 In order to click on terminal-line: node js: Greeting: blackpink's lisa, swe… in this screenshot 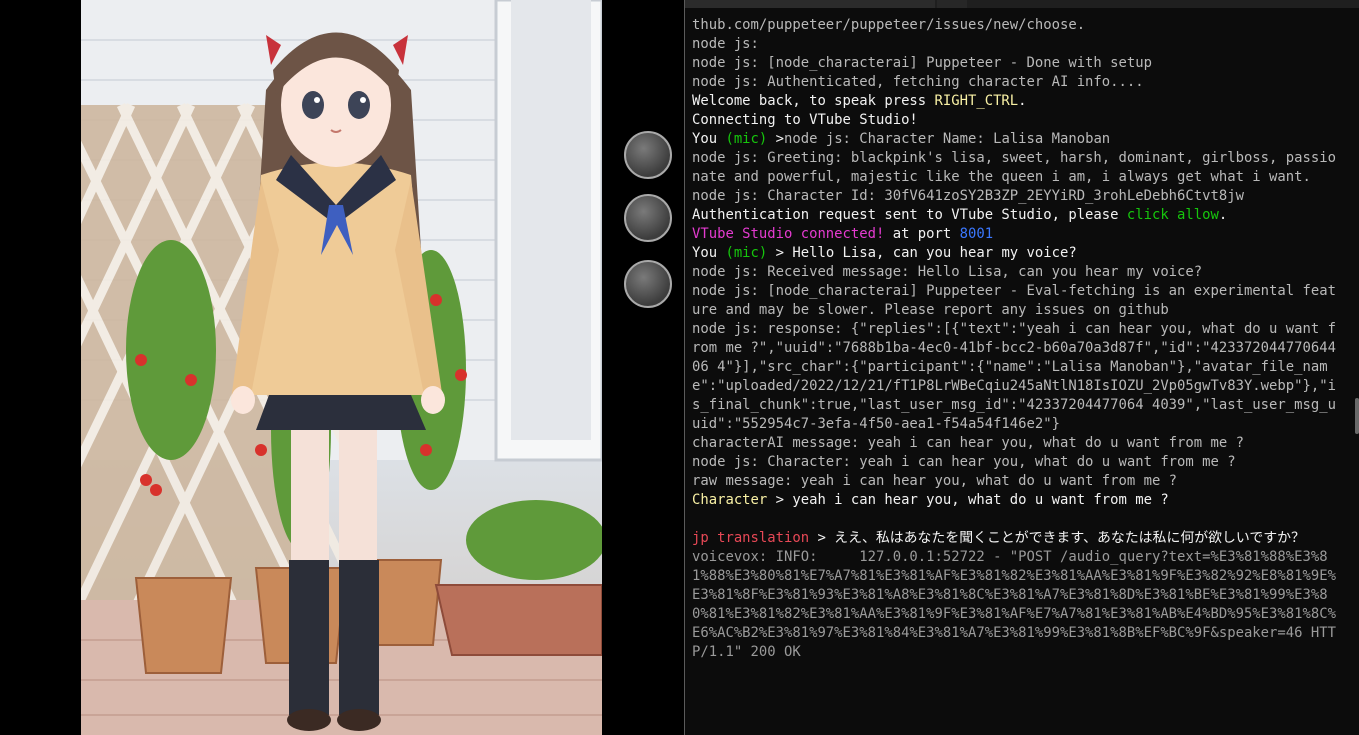, I will do `click(1014, 168)`.